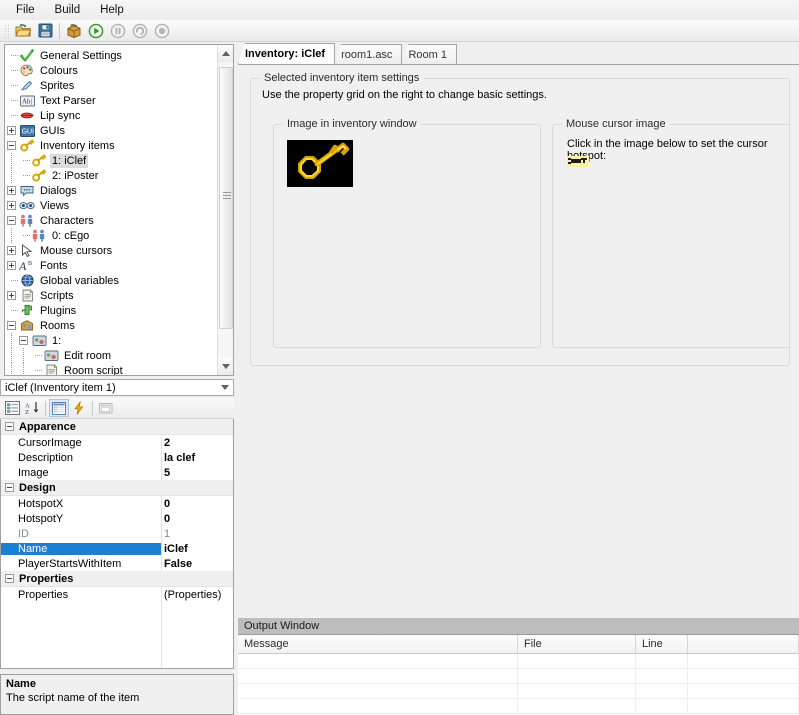 This screenshot has height=715, width=799. I want to click on tree-node-lip-sync: Lip sync, so click(111, 115).